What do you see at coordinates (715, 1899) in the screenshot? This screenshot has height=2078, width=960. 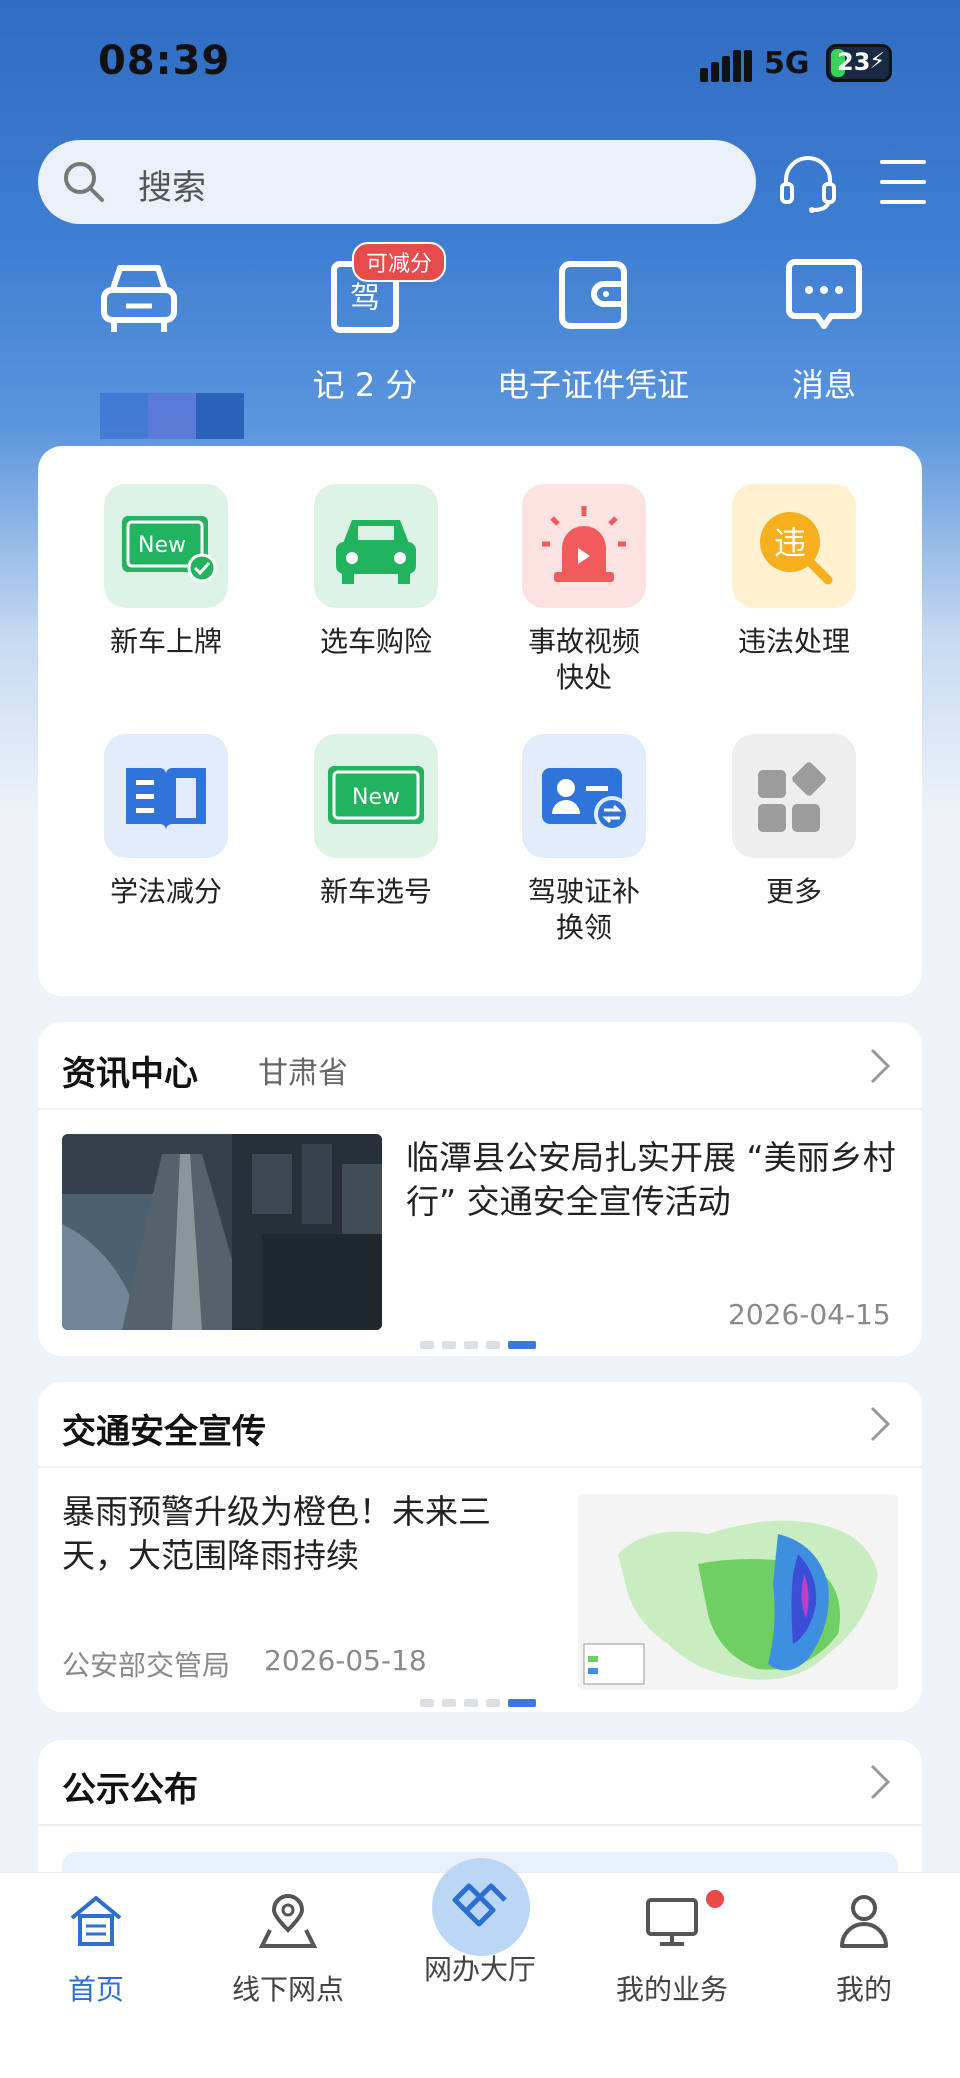 I see `notification-dot` at bounding box center [715, 1899].